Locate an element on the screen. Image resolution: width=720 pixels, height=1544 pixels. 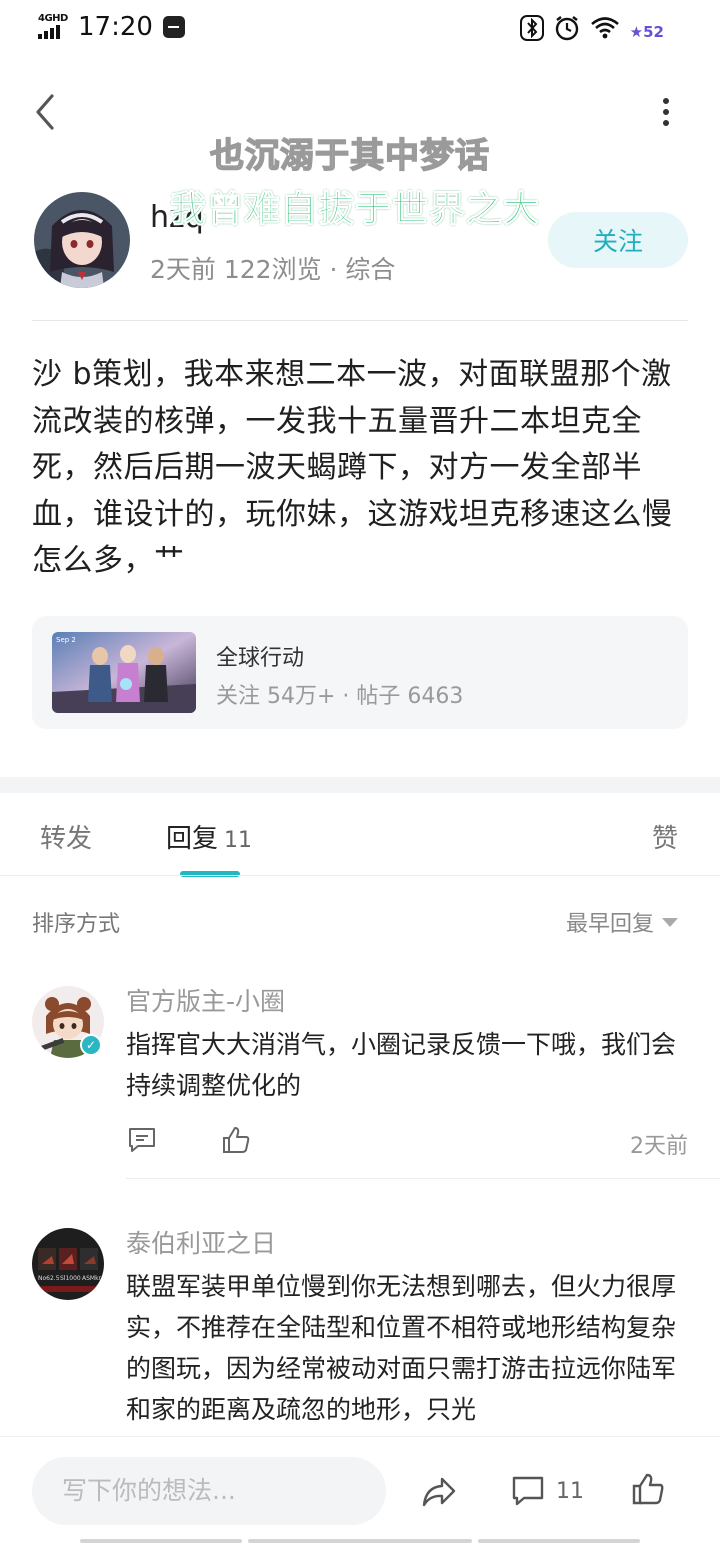
more-options-button is located at coordinates (666, 112).